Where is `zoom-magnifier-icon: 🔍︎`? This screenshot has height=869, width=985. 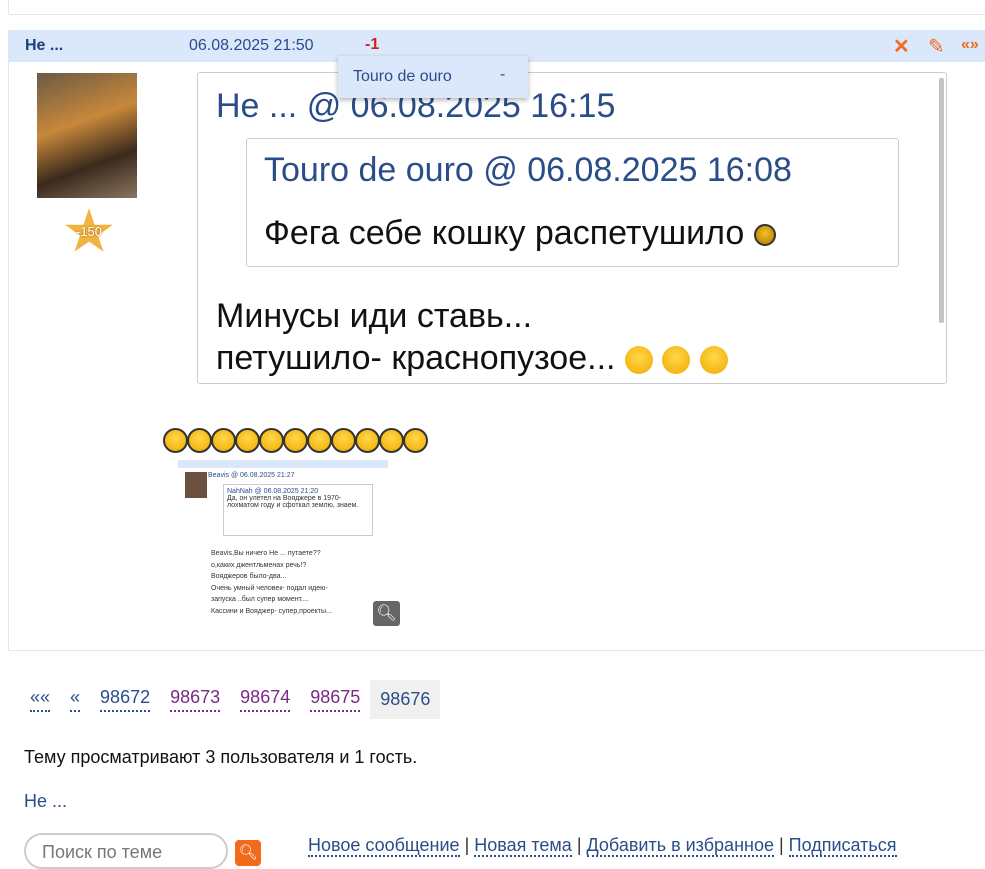
zoom-magnifier-icon: 🔍︎ is located at coordinates (386, 613).